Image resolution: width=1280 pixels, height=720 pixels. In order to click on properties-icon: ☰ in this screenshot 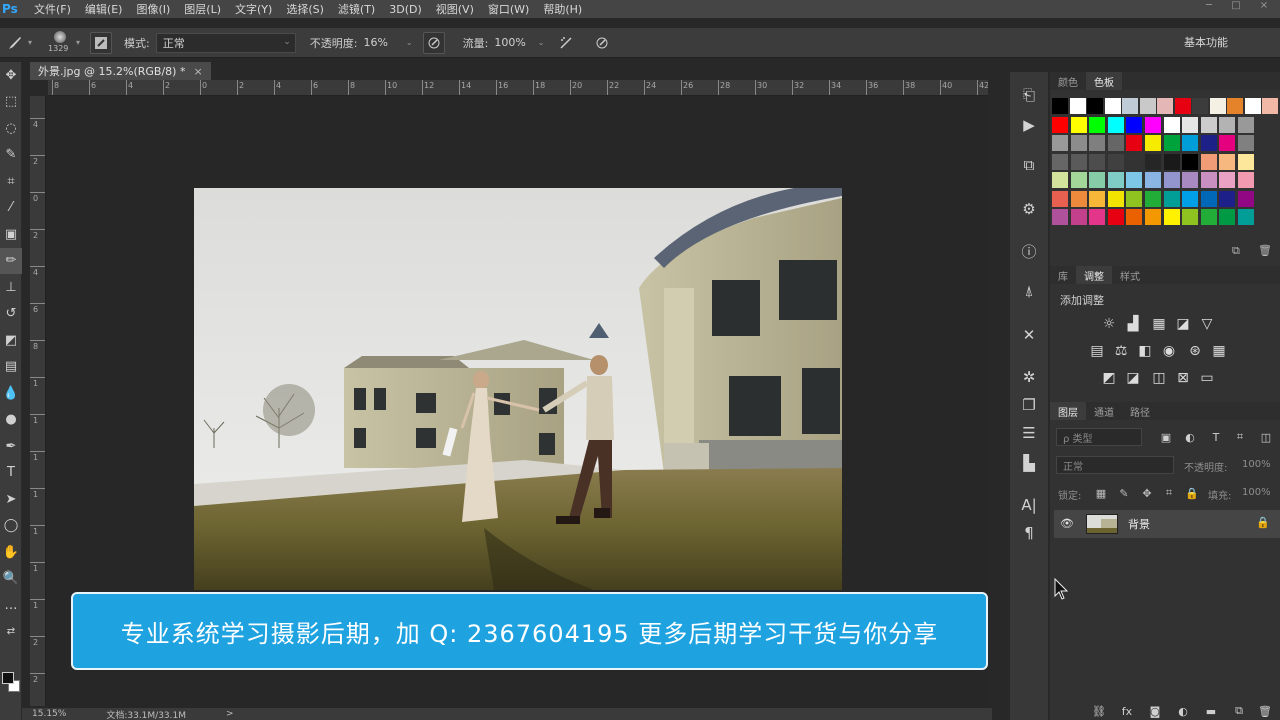, I will do `click(1029, 433)`.